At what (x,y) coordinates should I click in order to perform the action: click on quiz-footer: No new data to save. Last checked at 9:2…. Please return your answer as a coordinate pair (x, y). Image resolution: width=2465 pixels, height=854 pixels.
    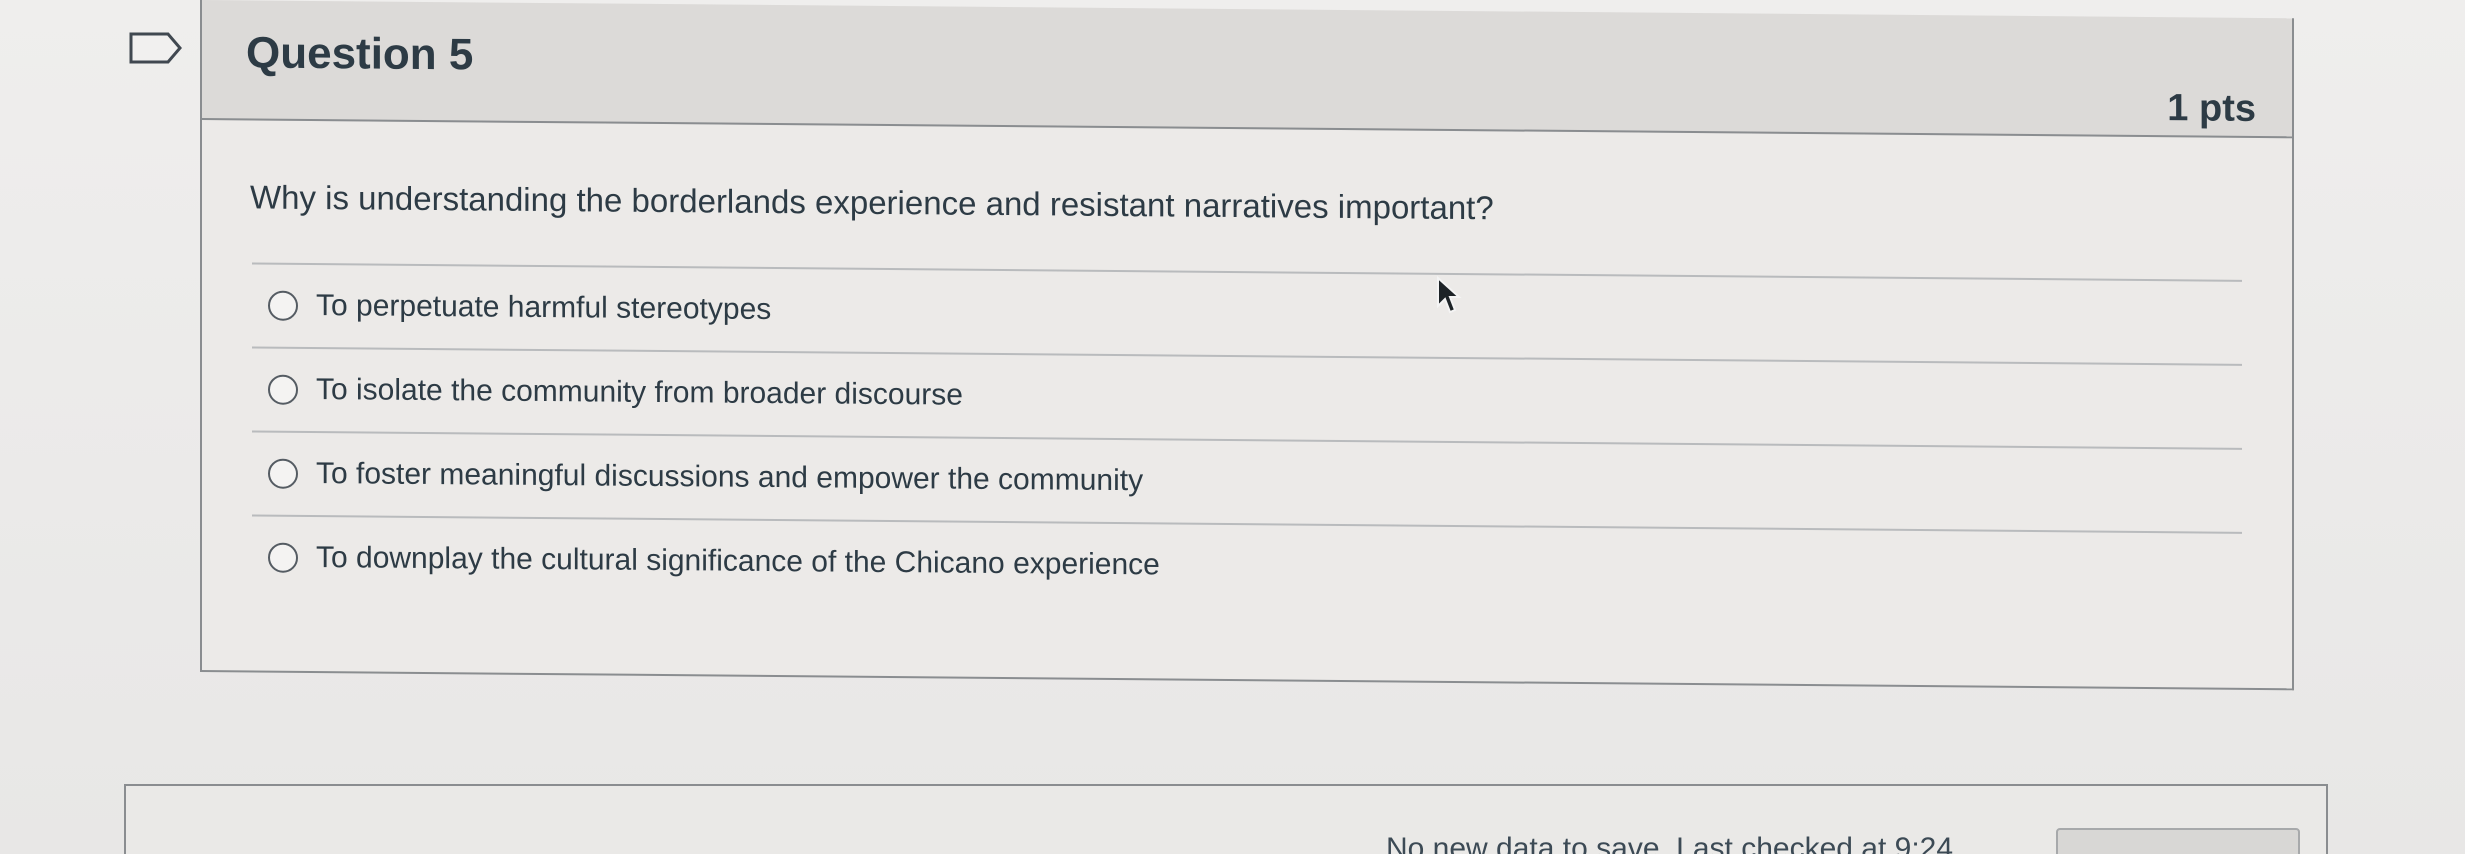
    Looking at the image, I should click on (1226, 819).